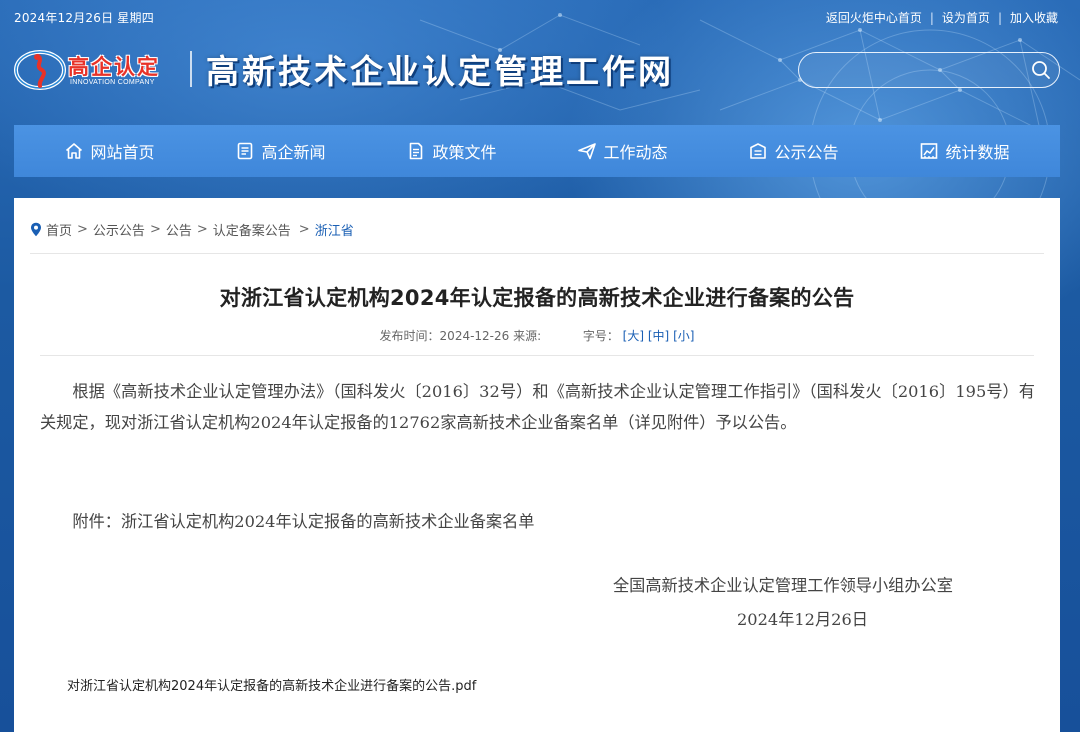 This screenshot has width=1080, height=732. Describe the element at coordinates (540, 16) in the screenshot. I see `top-bar: 2024年12月26日 星期四 返回火炬中心首页 | 设为首页 | 加入收藏` at that location.